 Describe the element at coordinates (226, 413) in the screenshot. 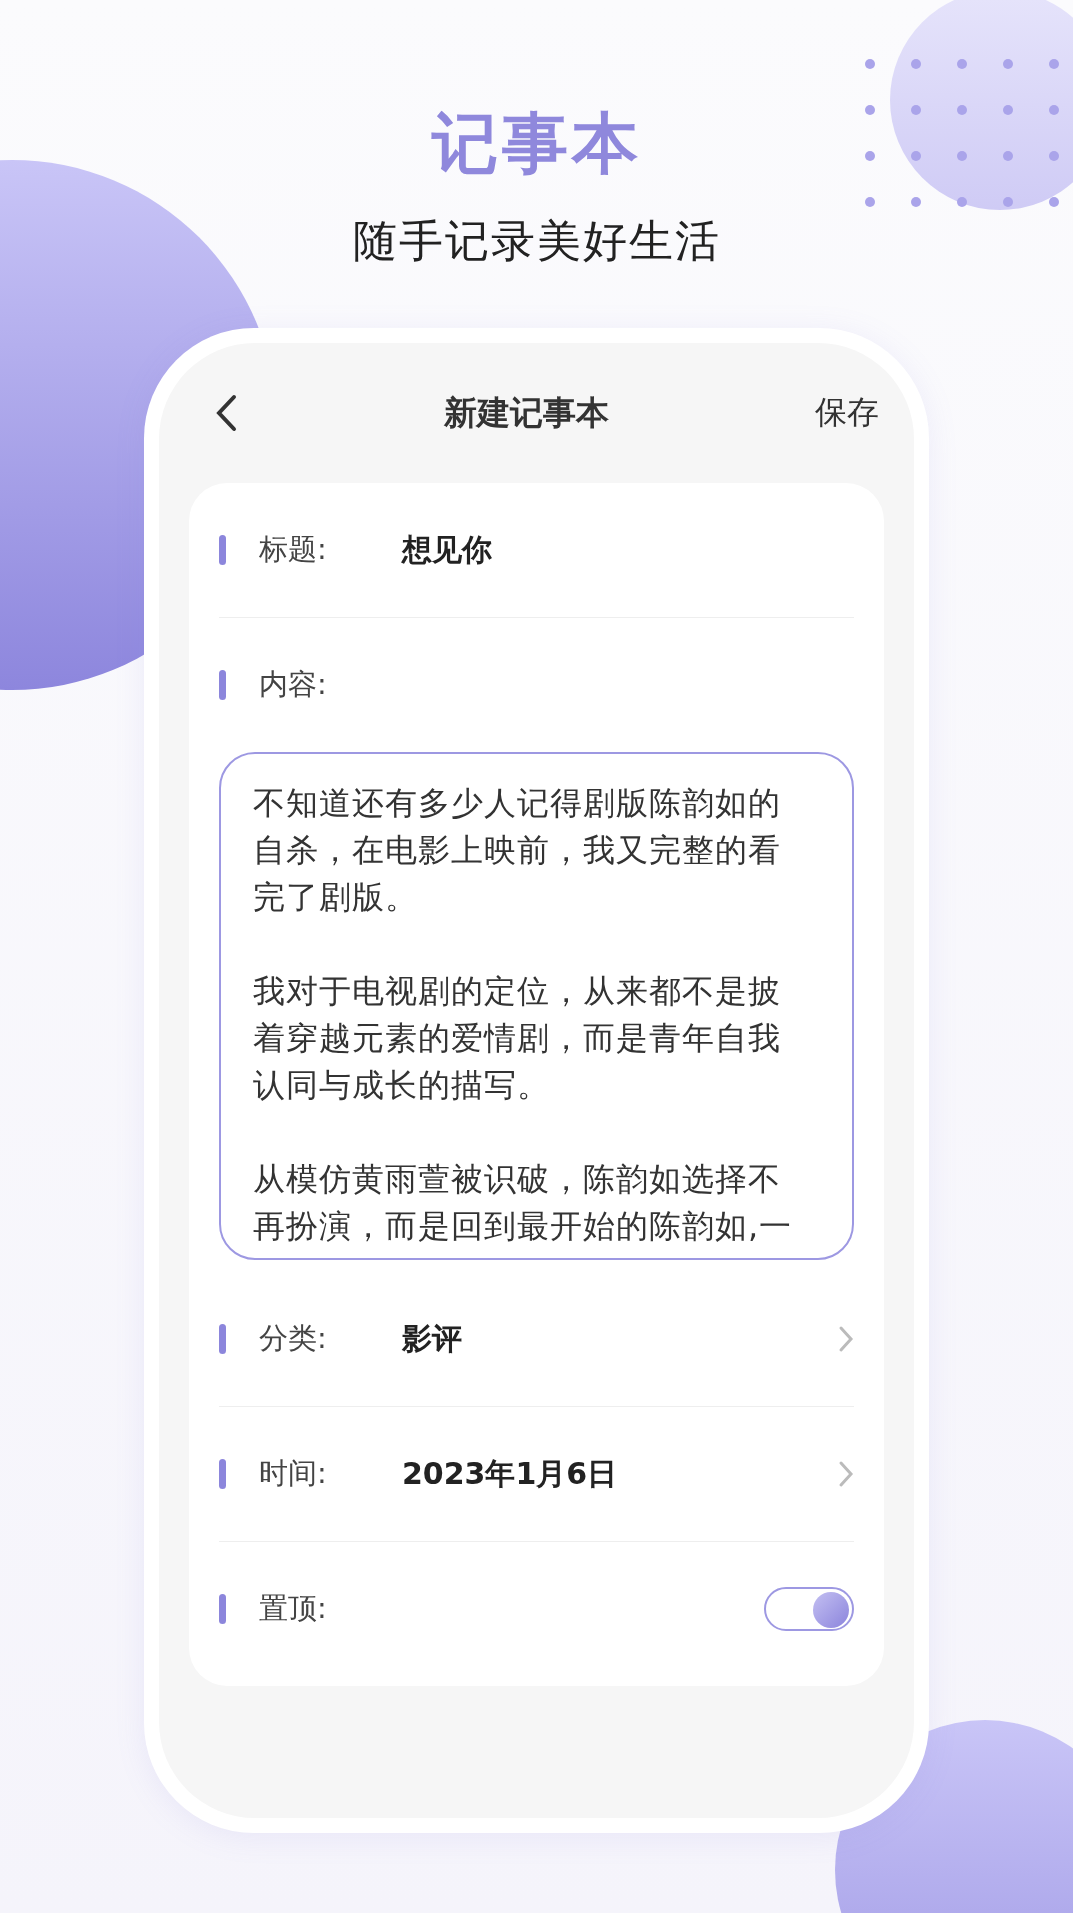

I see `back-button` at that location.